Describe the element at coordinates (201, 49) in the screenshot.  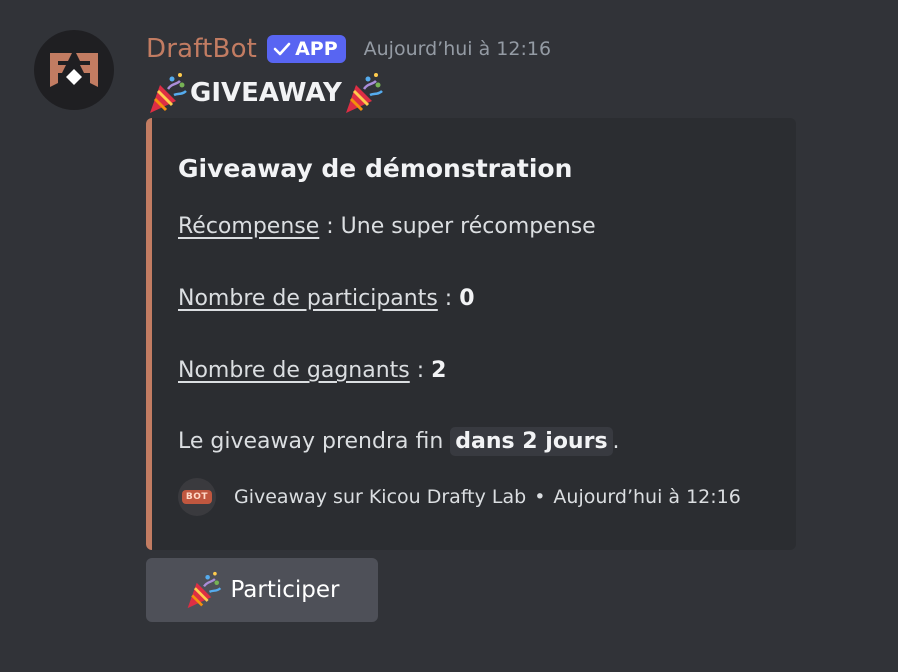
I see `author-name: DraftBot` at that location.